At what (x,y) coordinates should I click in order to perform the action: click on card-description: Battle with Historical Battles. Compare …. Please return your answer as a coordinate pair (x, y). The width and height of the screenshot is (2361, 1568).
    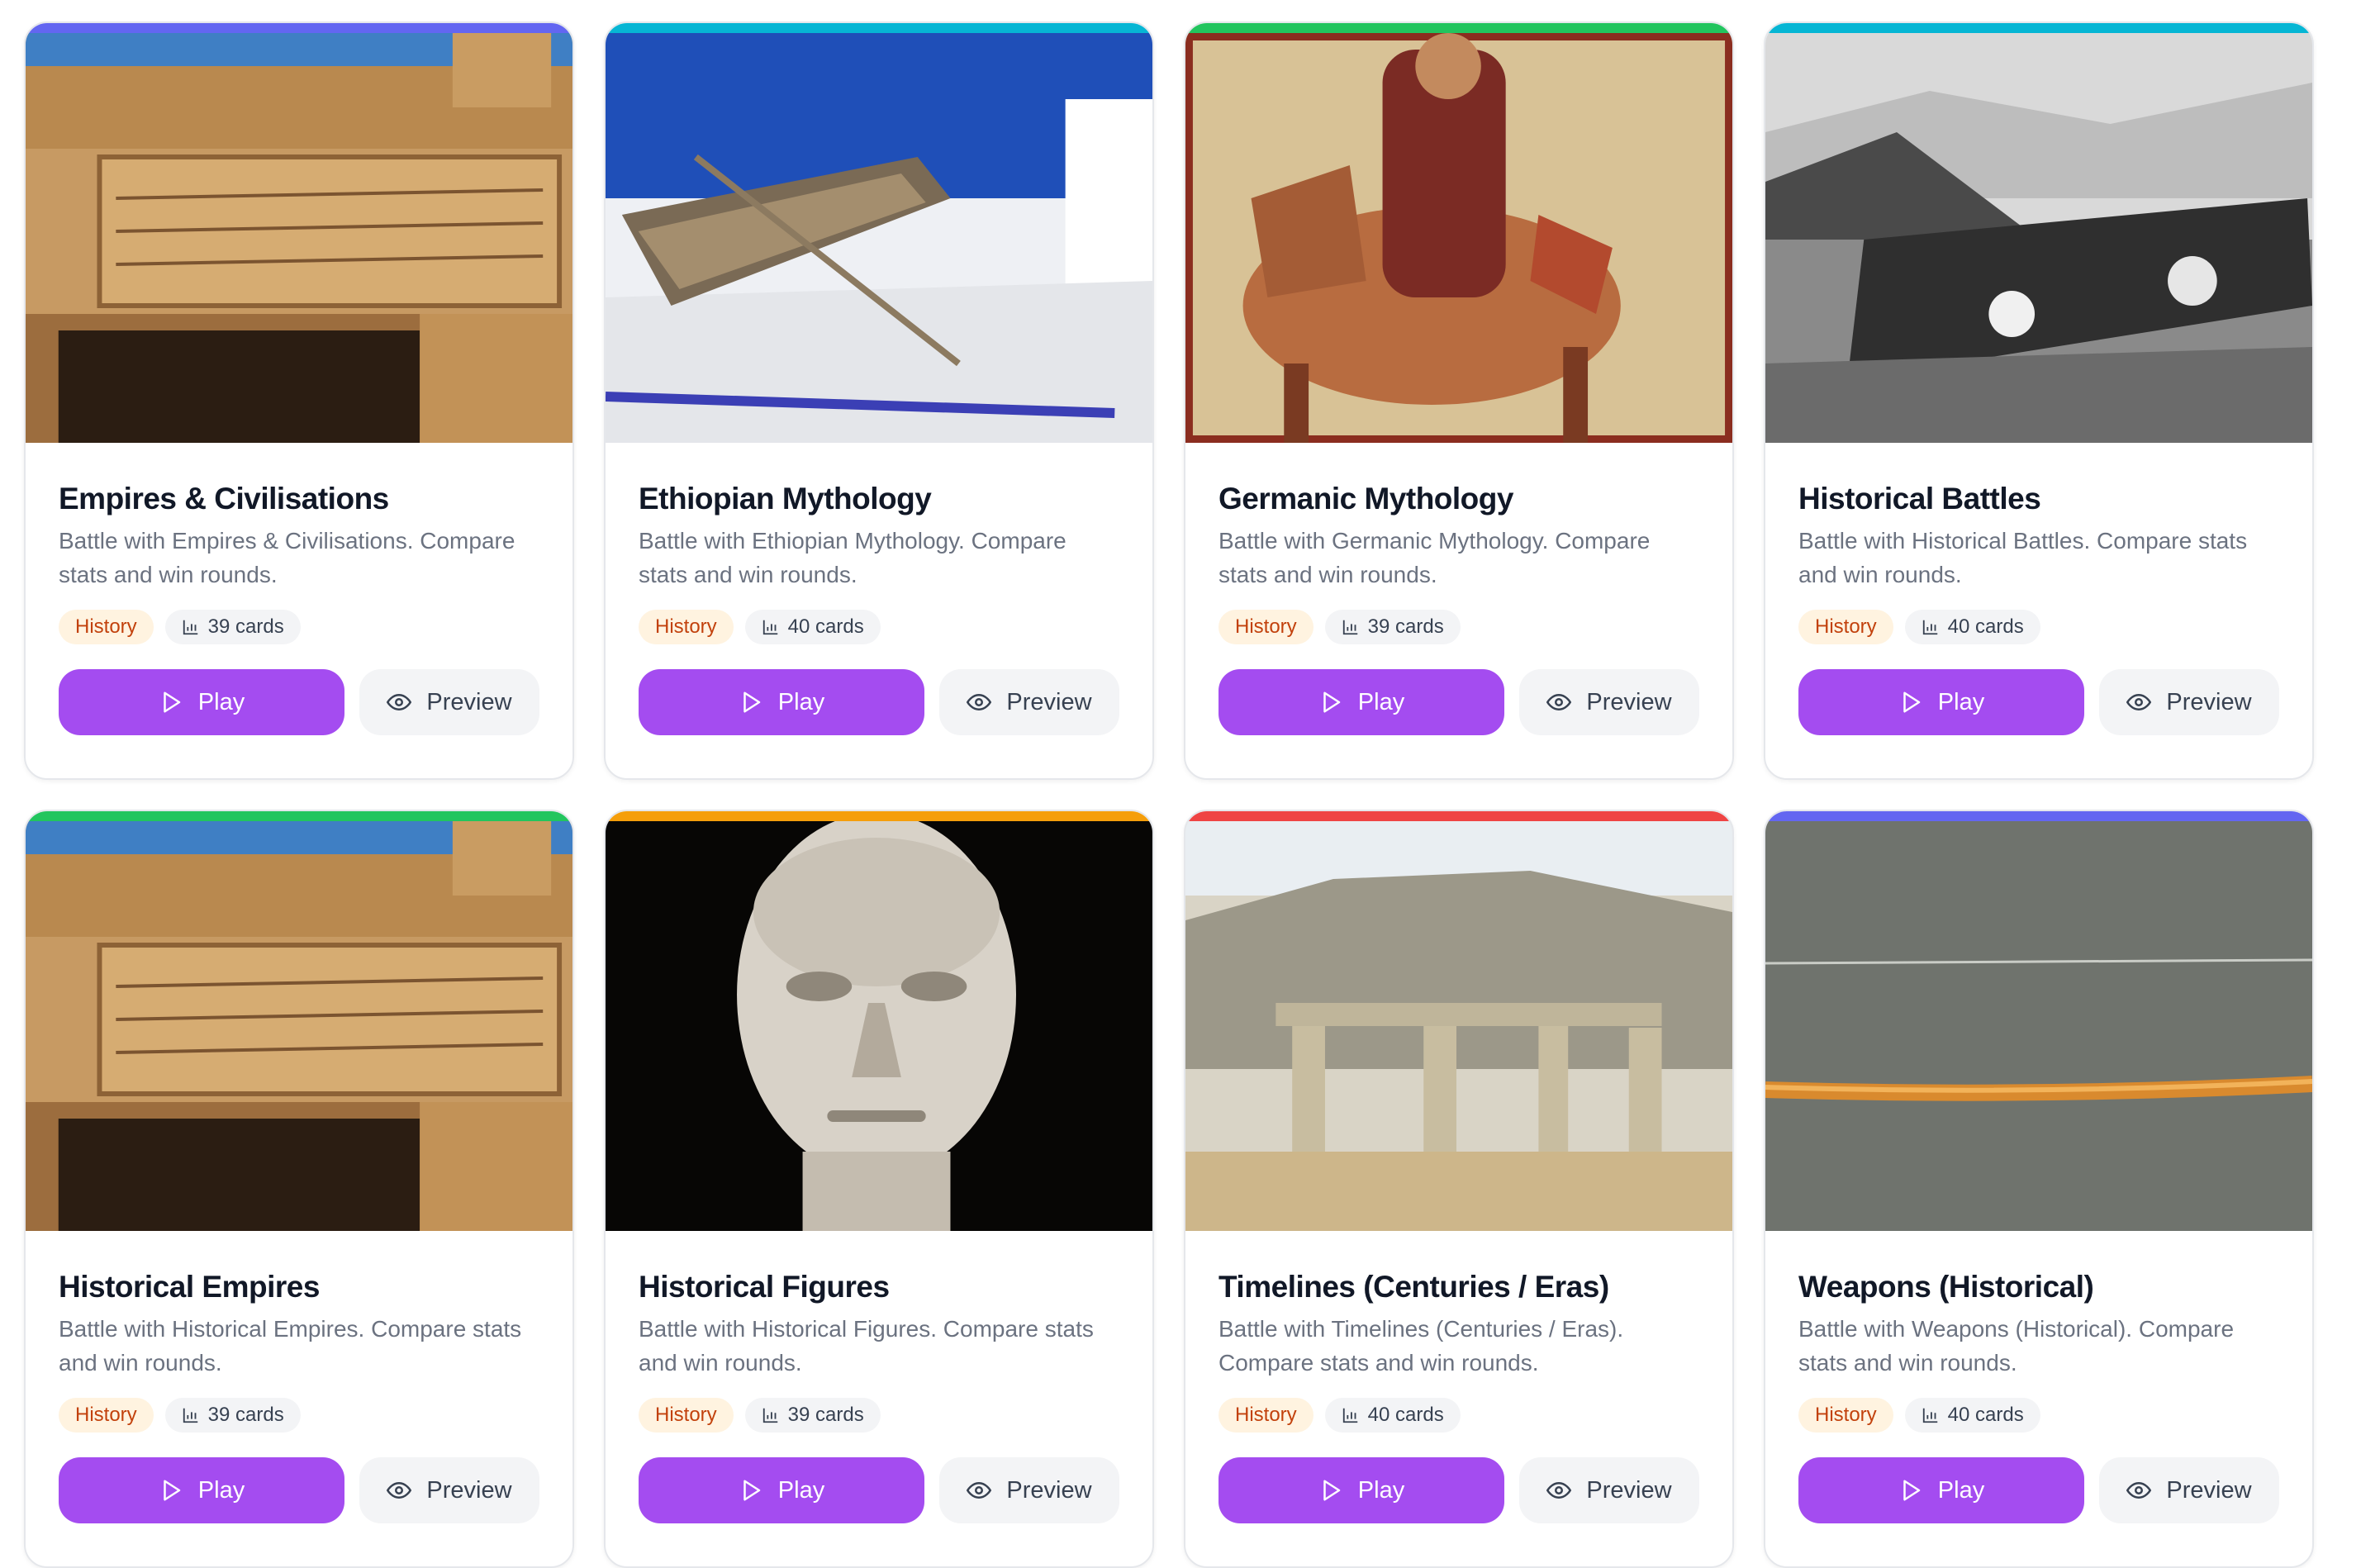
    Looking at the image, I should click on (2023, 558).